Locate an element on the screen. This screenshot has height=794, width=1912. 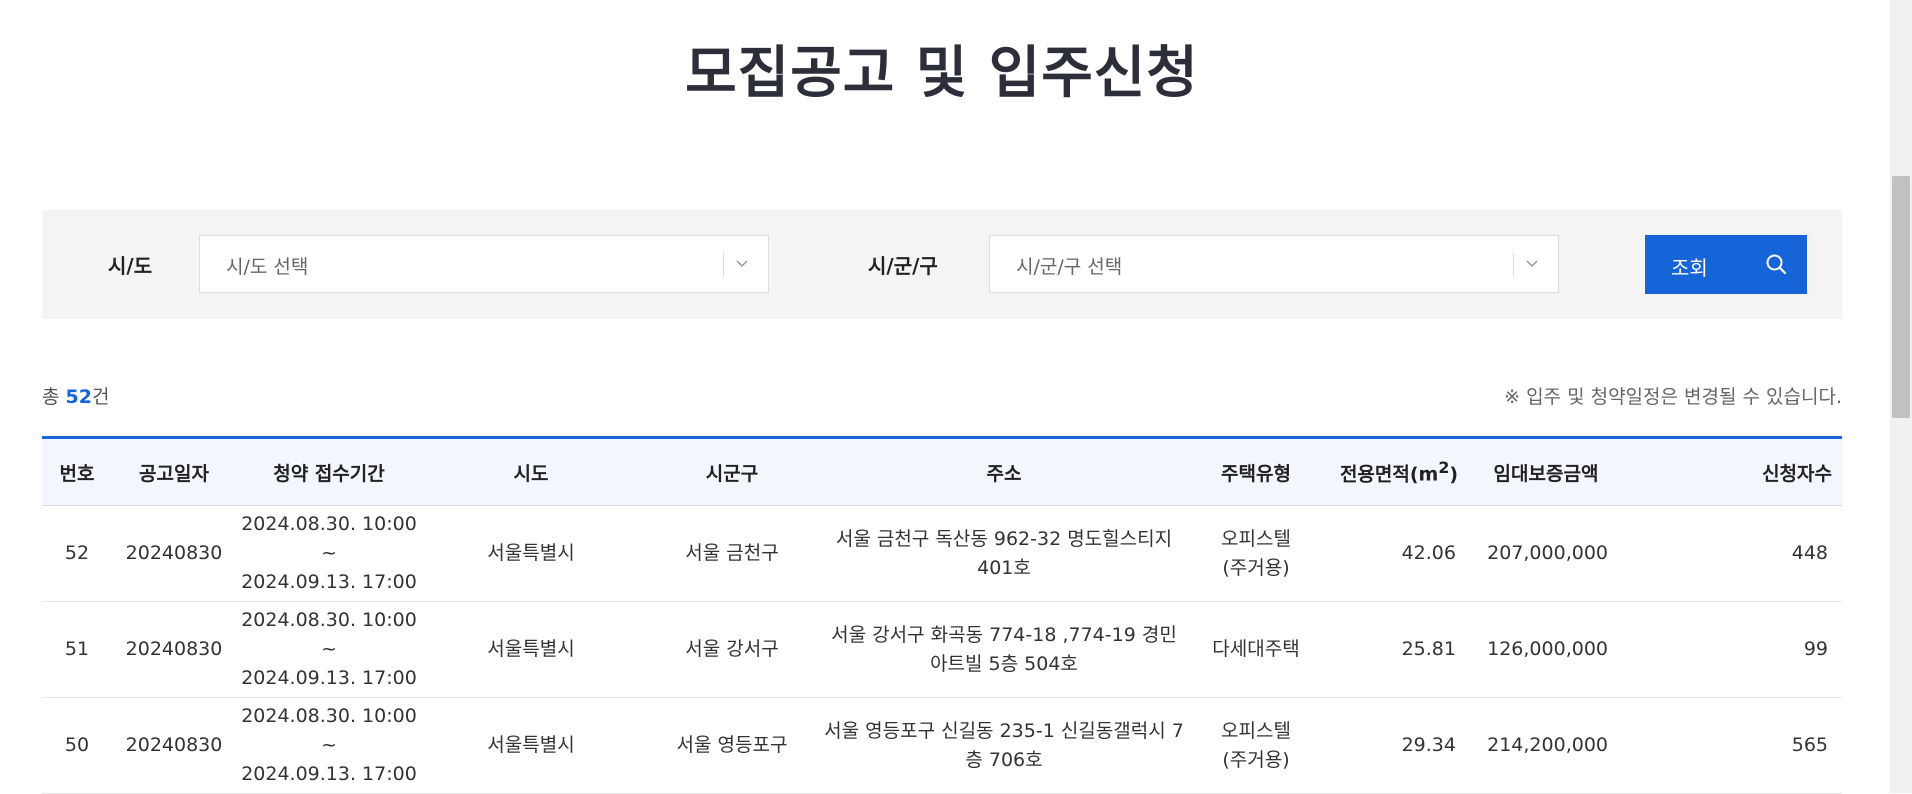
cell-applicants: 565 is located at coordinates (1809, 745).